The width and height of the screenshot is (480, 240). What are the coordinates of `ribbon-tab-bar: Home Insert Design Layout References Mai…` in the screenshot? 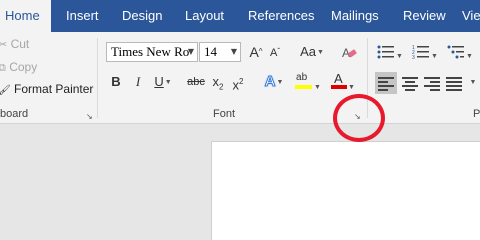 It's located at (240, 16).